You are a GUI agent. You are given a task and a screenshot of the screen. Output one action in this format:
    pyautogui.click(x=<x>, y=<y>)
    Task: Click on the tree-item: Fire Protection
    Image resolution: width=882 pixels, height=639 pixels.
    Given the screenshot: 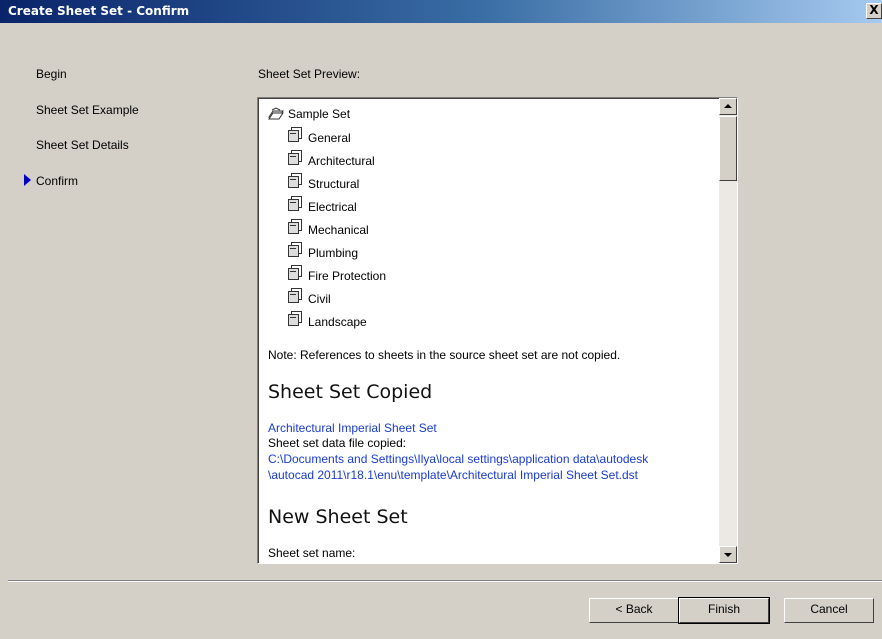 What is the action you would take?
    pyautogui.click(x=337, y=275)
    